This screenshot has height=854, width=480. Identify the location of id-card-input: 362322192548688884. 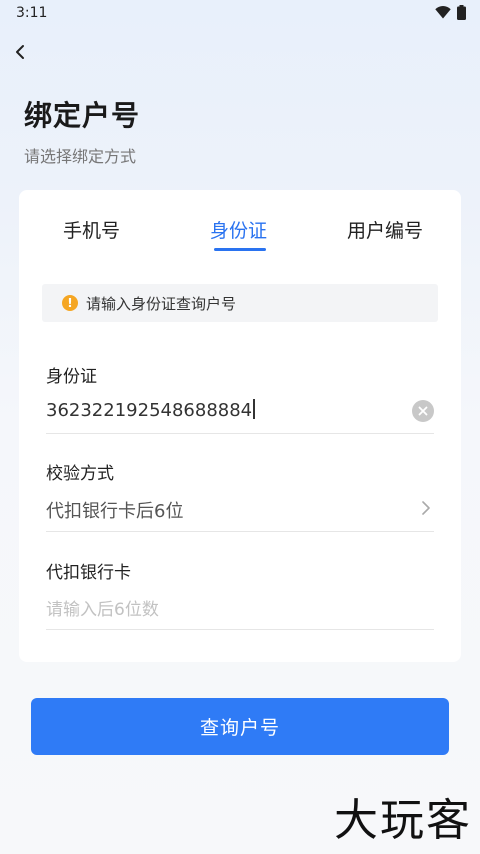
(150, 410).